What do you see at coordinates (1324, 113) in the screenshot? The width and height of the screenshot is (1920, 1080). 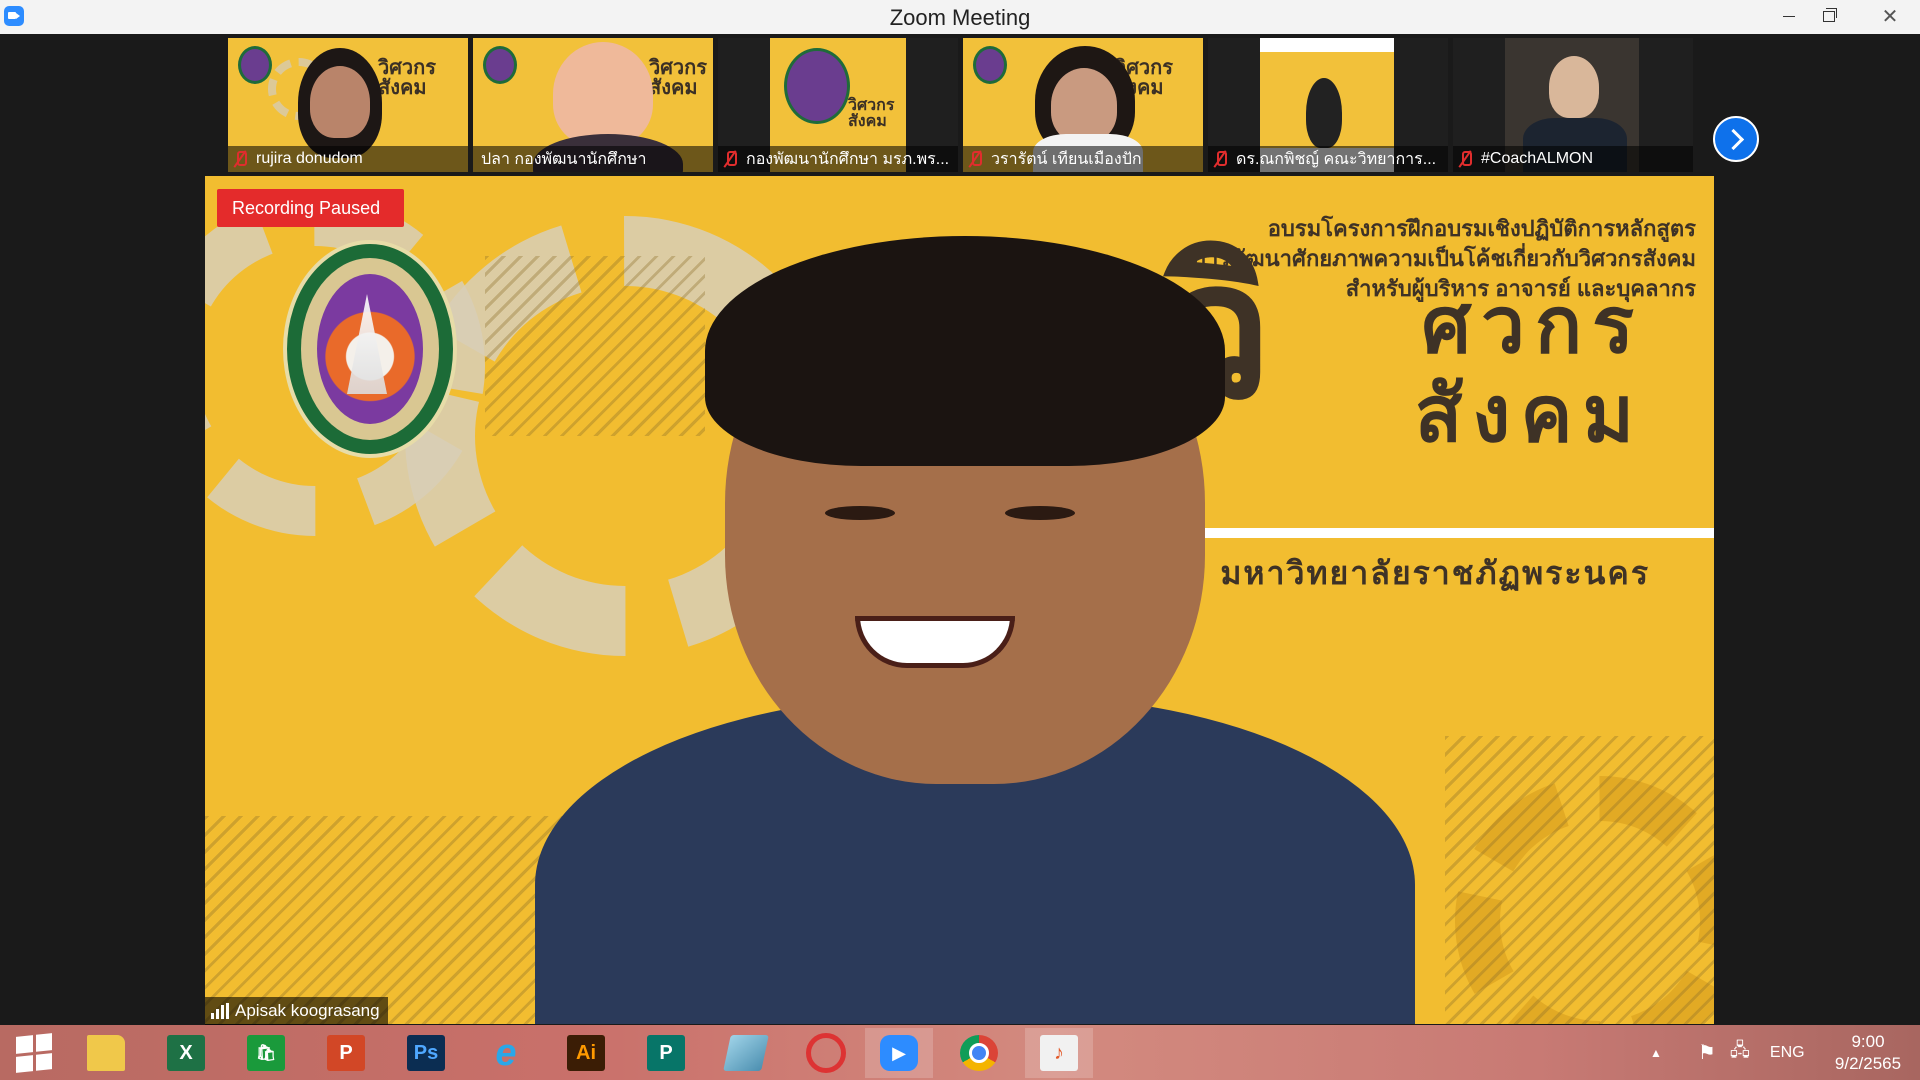 I see `participant-image` at bounding box center [1324, 113].